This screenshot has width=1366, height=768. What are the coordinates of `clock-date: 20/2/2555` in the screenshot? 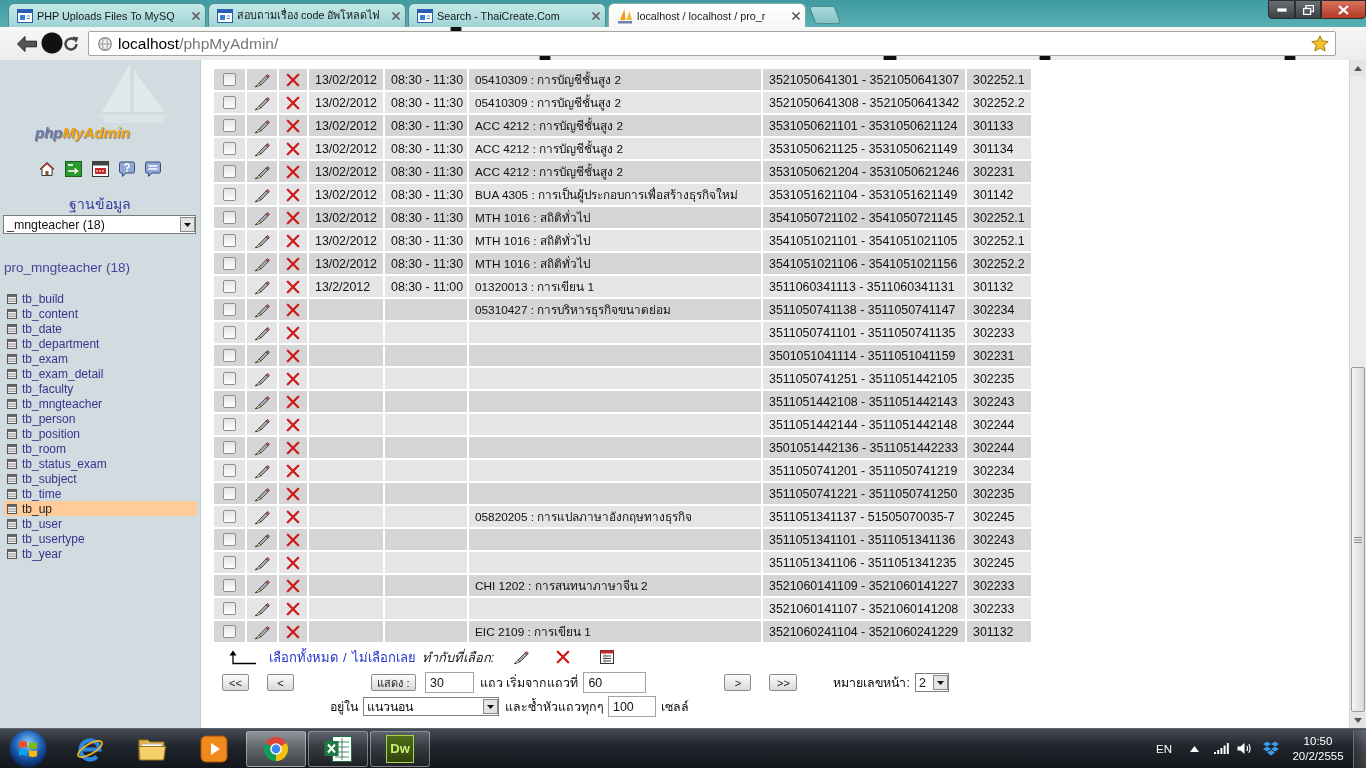 It's located at (1318, 756).